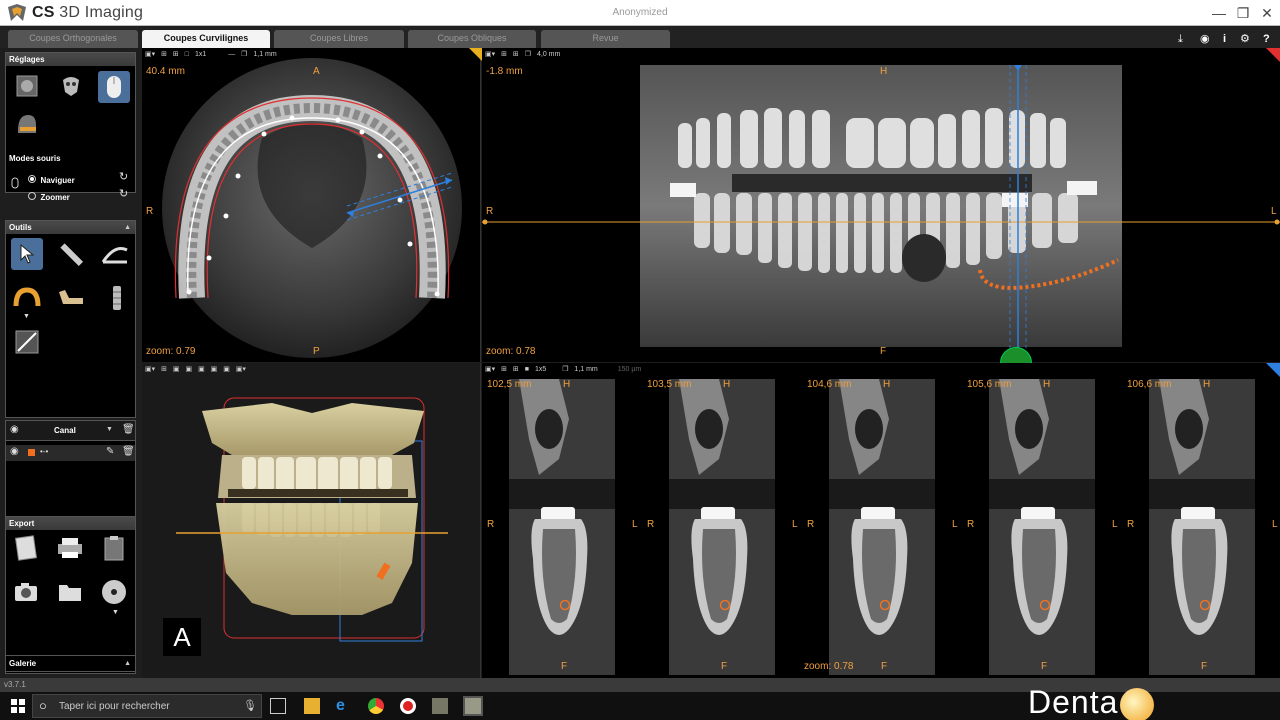  I want to click on cd-dropdown-icon: ▼, so click(115, 612).